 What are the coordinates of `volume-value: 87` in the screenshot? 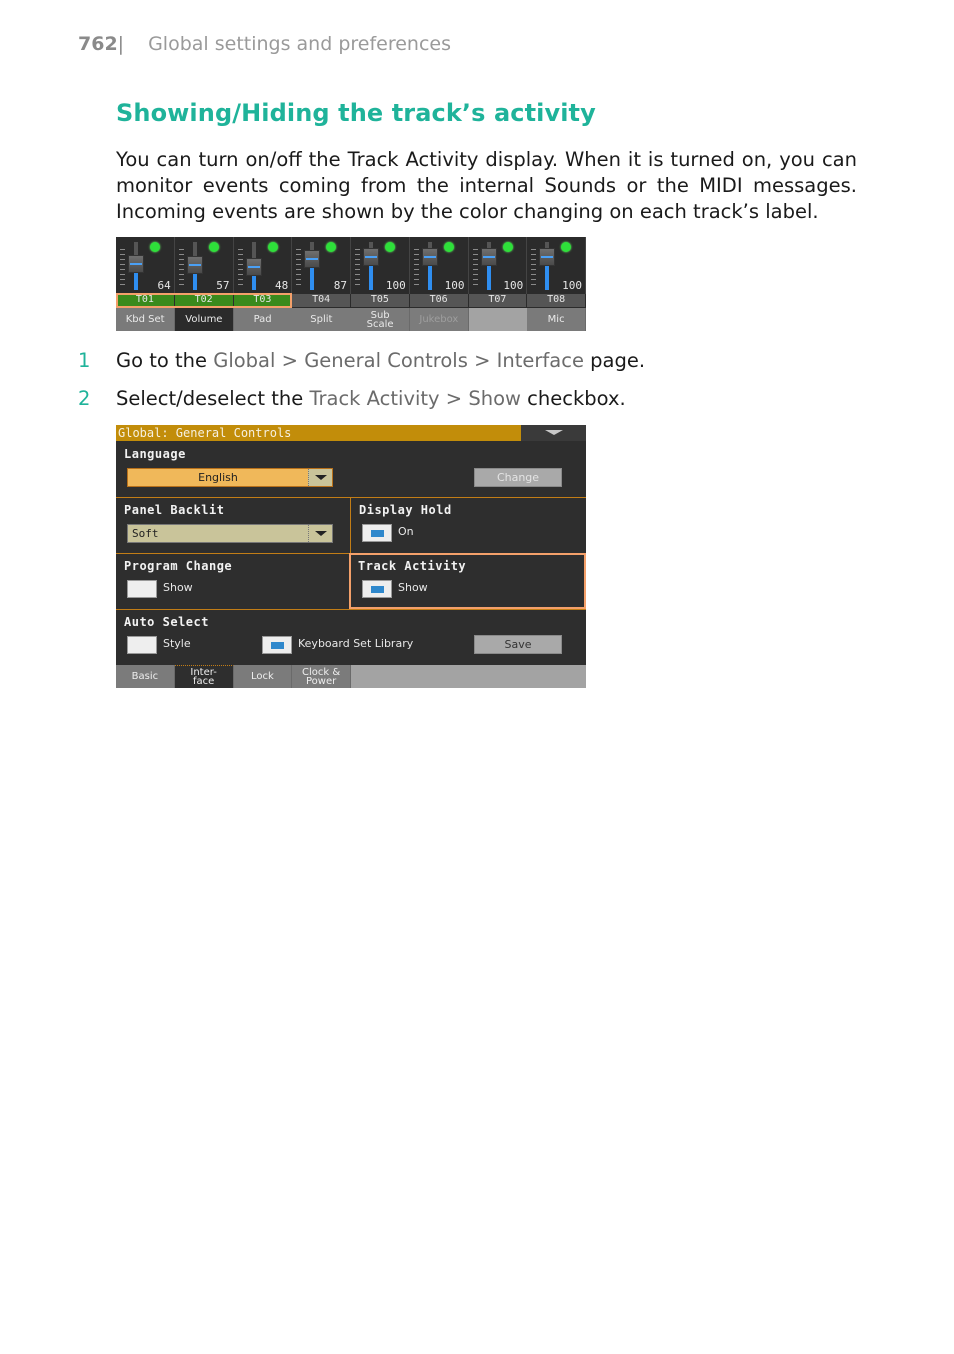 It's located at (340, 285).